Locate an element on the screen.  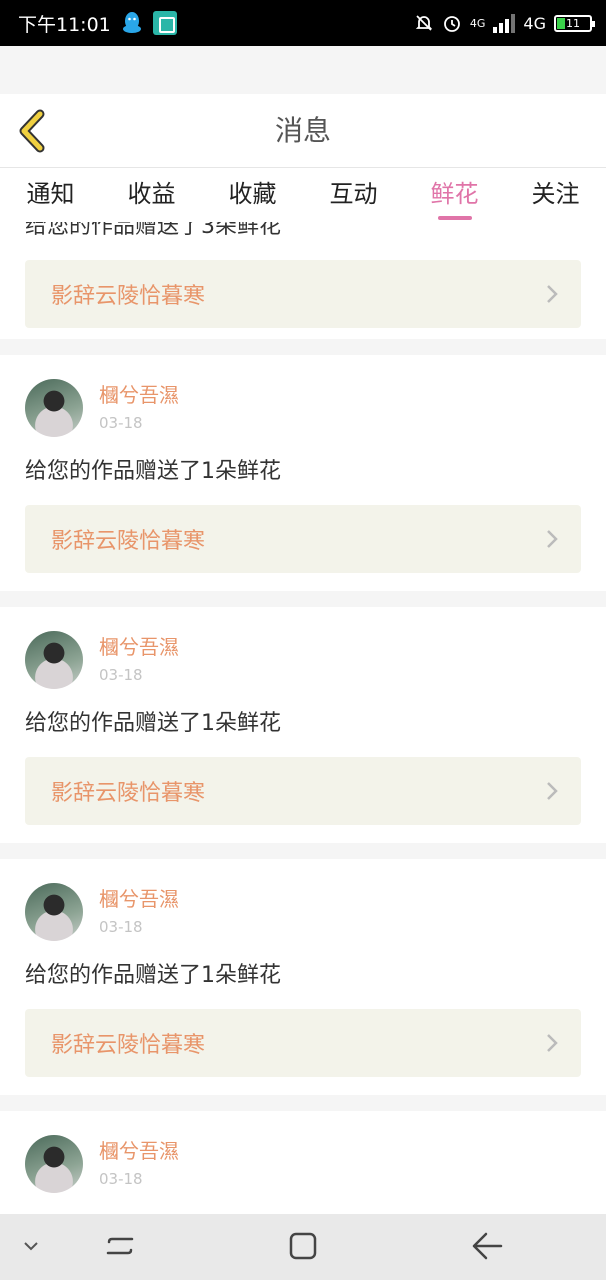
tab-notifications: 通知 is located at coordinates (50, 195).